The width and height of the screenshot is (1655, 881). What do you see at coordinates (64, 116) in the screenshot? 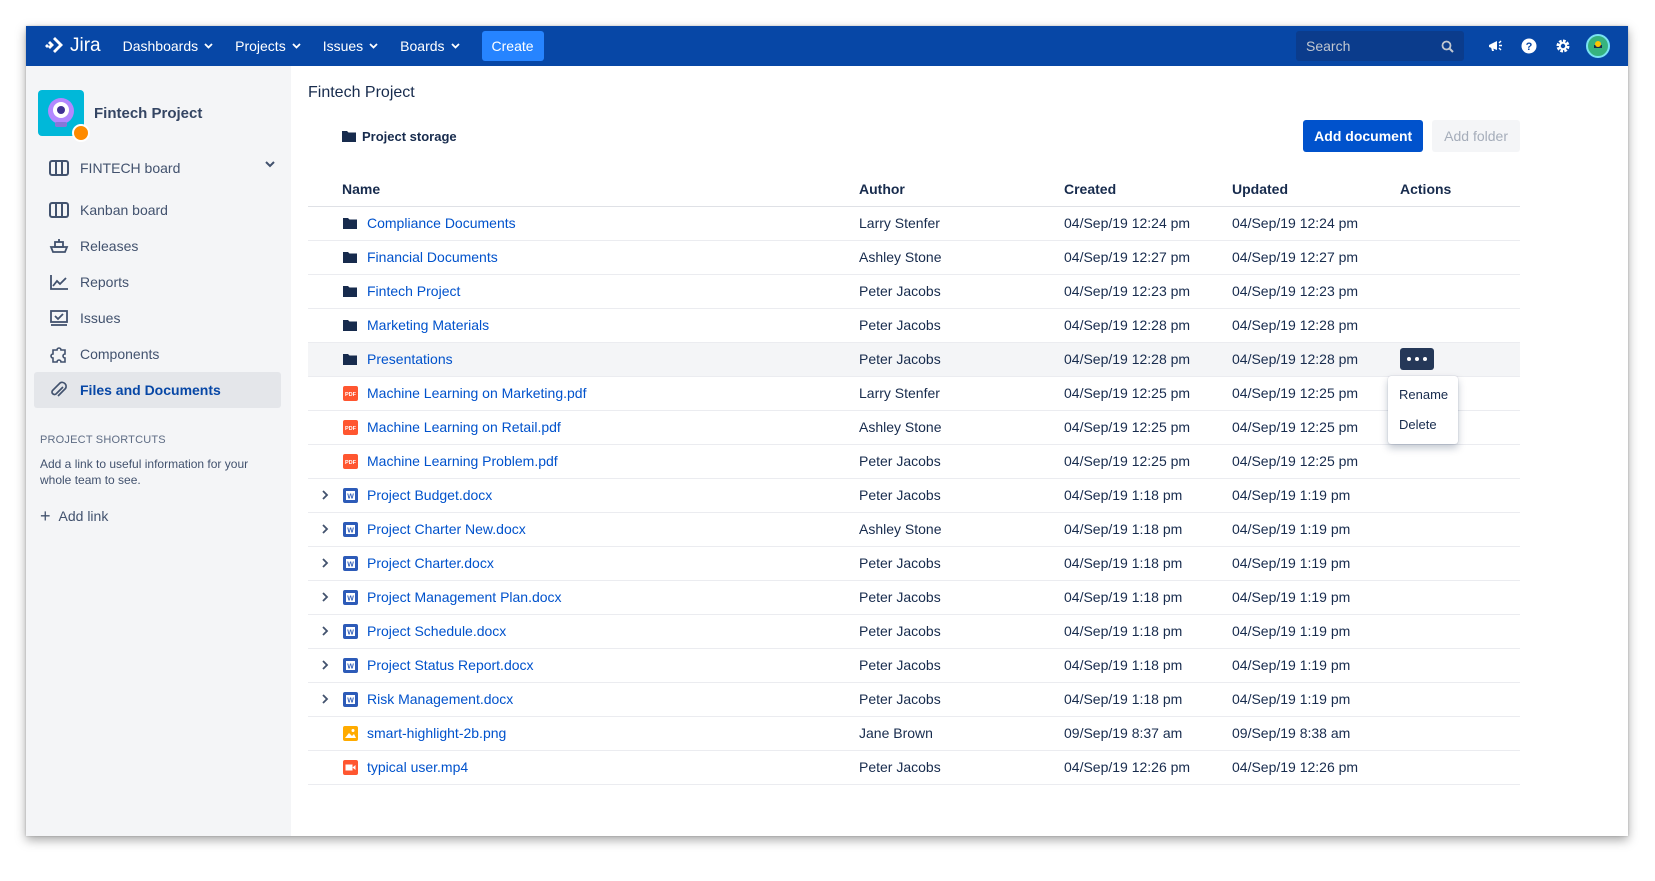
I see `project-avatar` at bounding box center [64, 116].